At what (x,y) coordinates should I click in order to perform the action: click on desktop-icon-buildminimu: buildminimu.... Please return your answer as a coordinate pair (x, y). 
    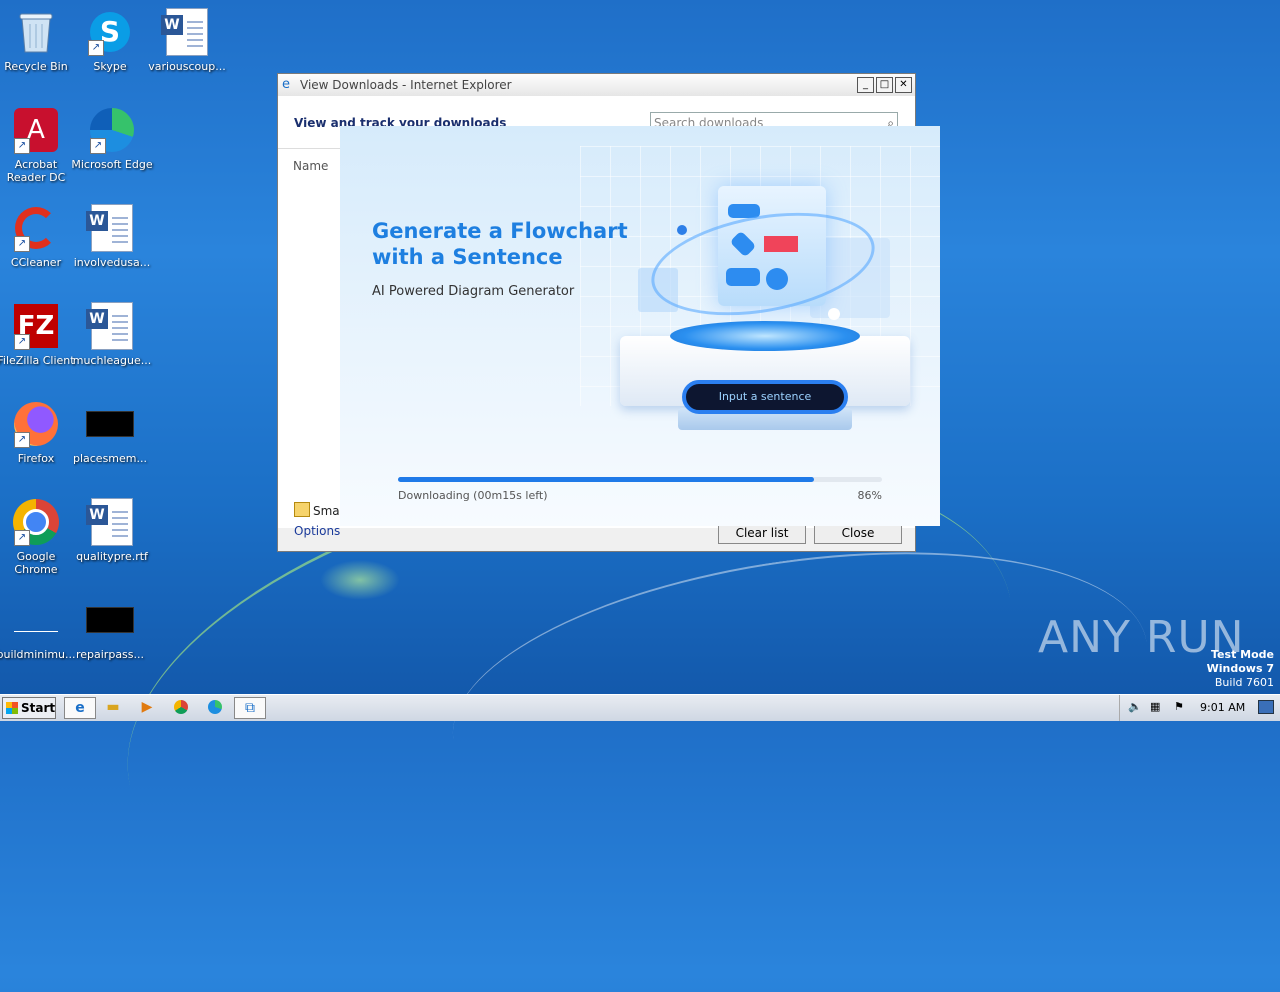
    Looking at the image, I should click on (38, 628).